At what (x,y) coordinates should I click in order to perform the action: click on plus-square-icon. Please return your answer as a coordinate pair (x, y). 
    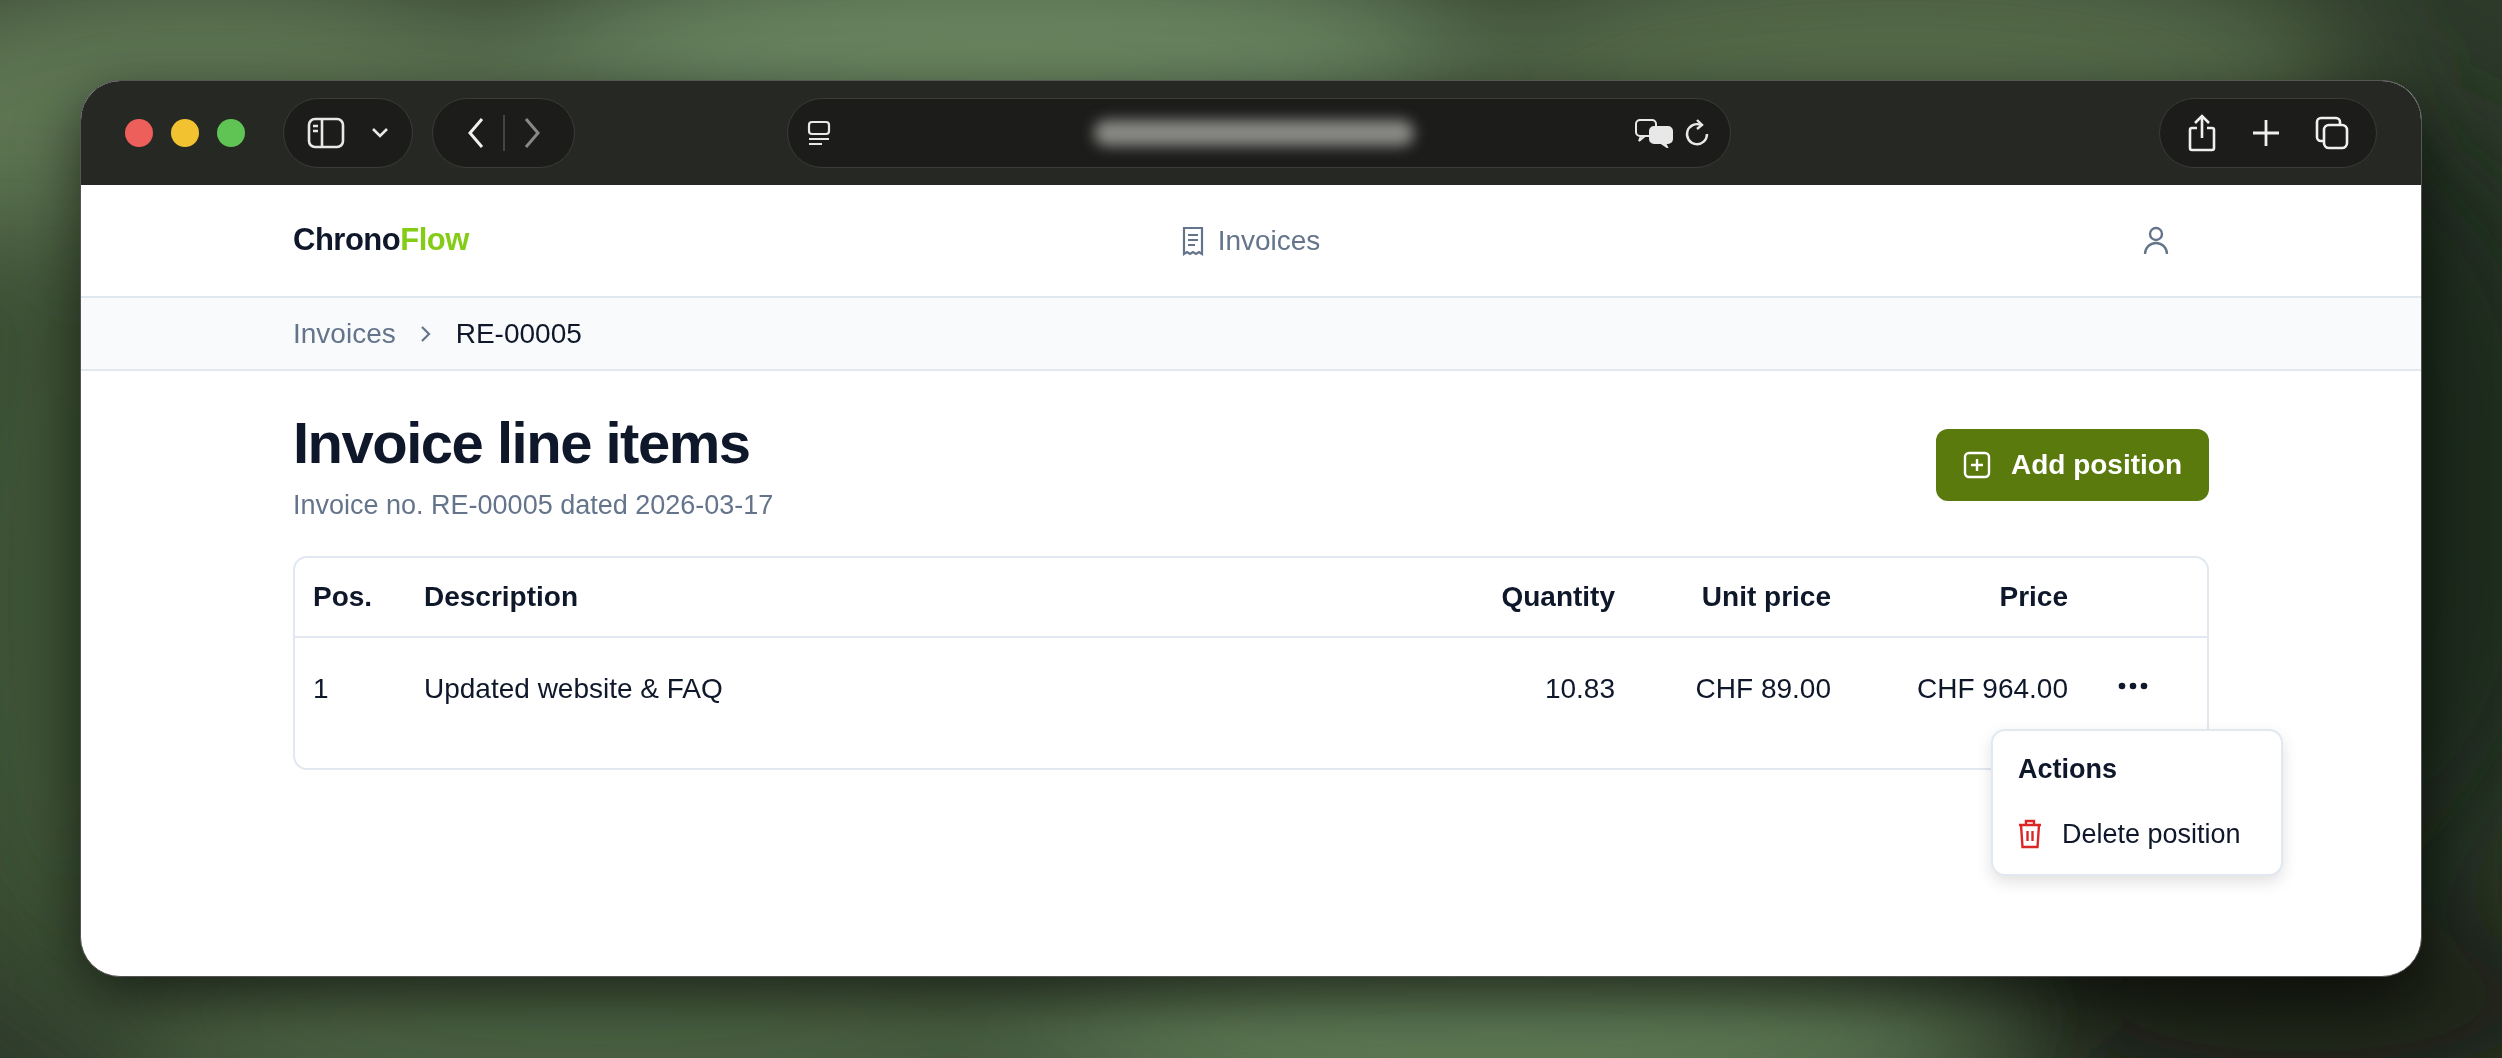
    Looking at the image, I should click on (1976, 465).